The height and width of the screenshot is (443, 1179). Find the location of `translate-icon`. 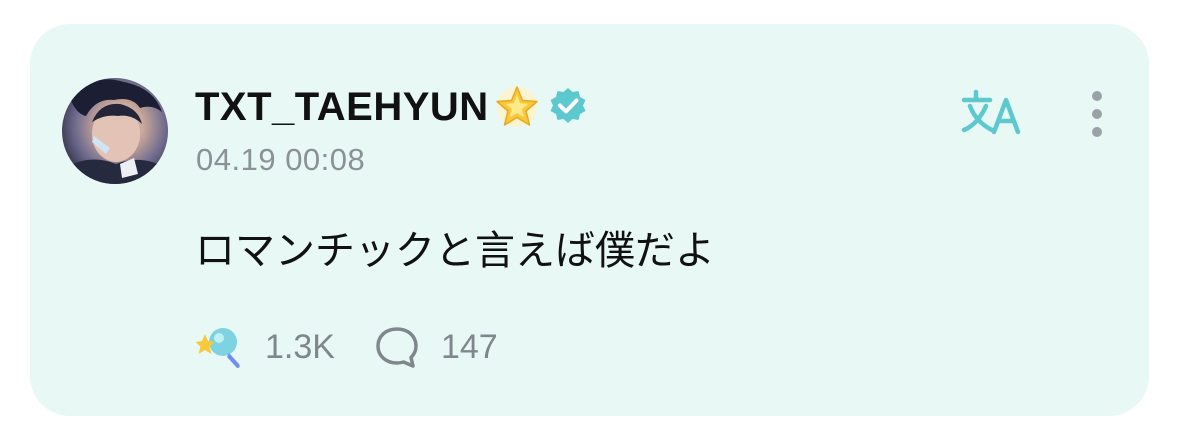

translate-icon is located at coordinates (991, 112).